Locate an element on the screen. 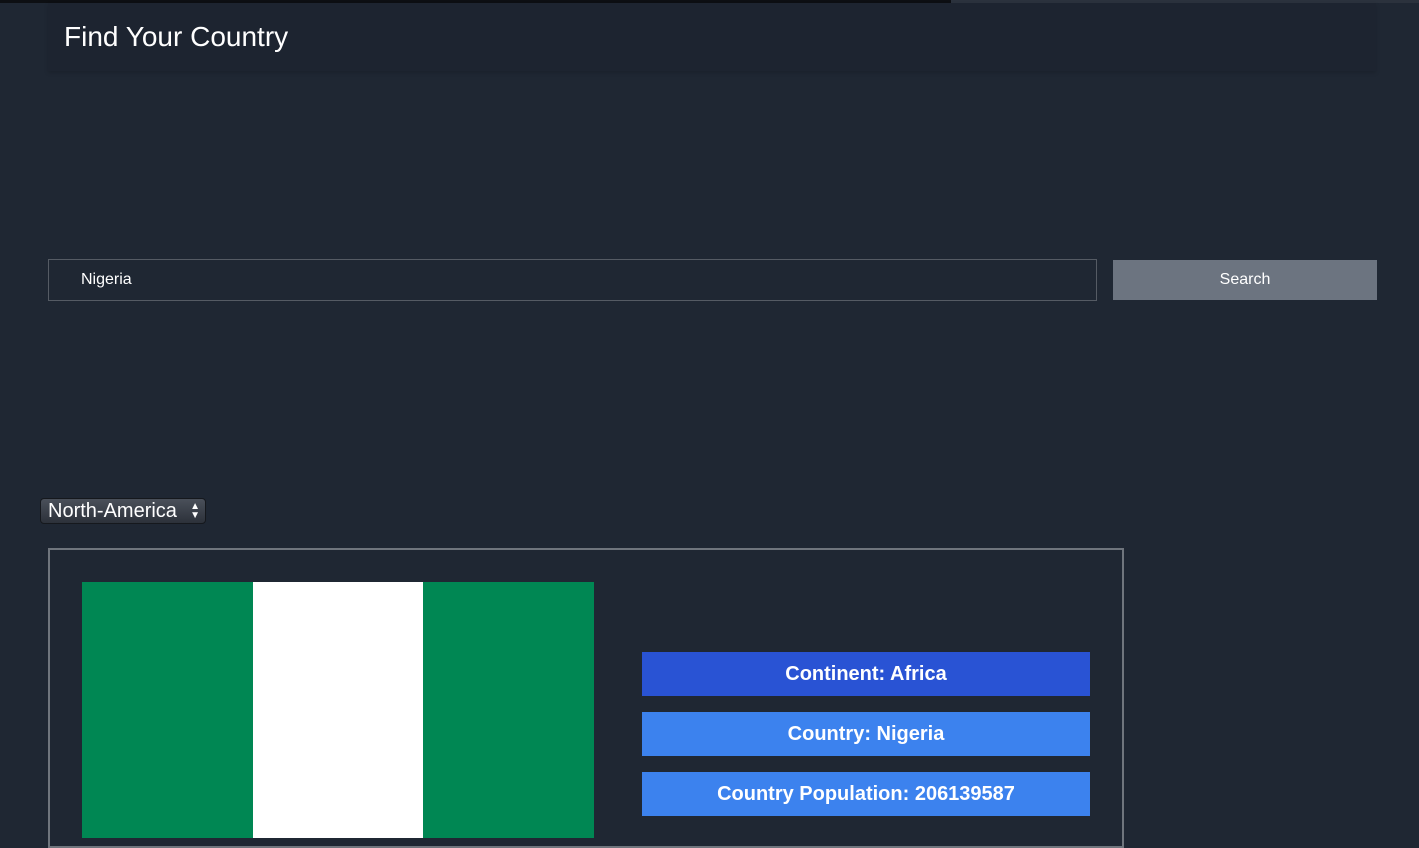 This screenshot has height=848, width=1419. flag-stripe-center is located at coordinates (338, 710).